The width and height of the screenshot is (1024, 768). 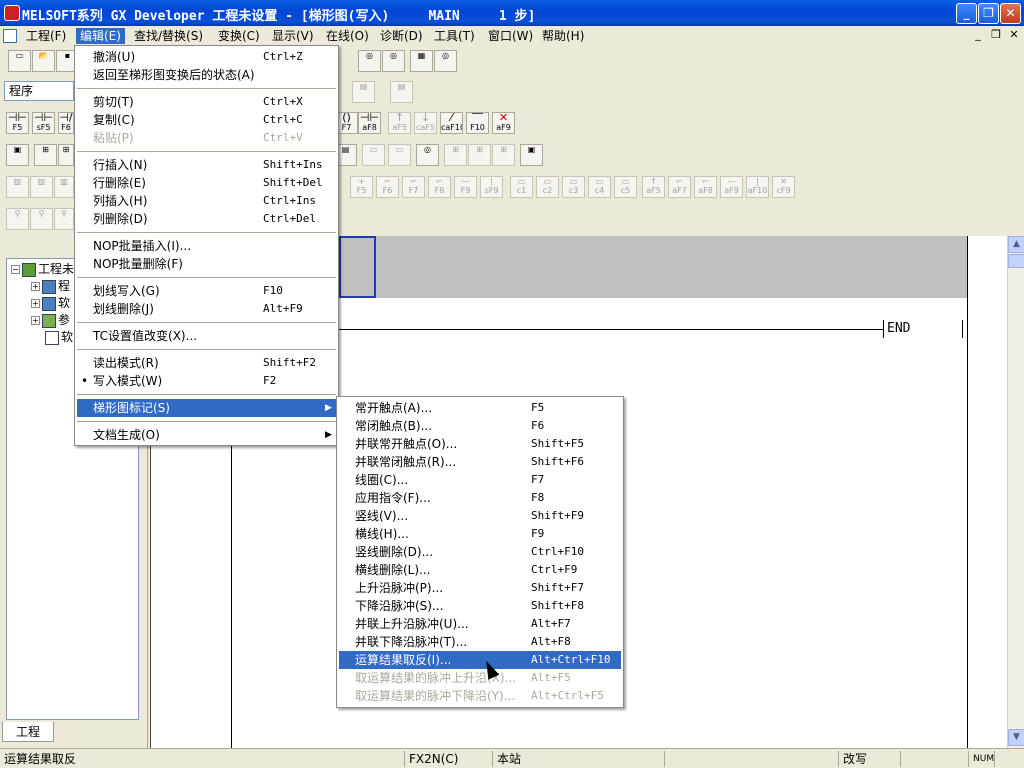 What do you see at coordinates (480, 660) in the screenshot?
I see `submenu-item-invert-result: 运算结果取反(I)... Alt+Ctrl+F10` at bounding box center [480, 660].